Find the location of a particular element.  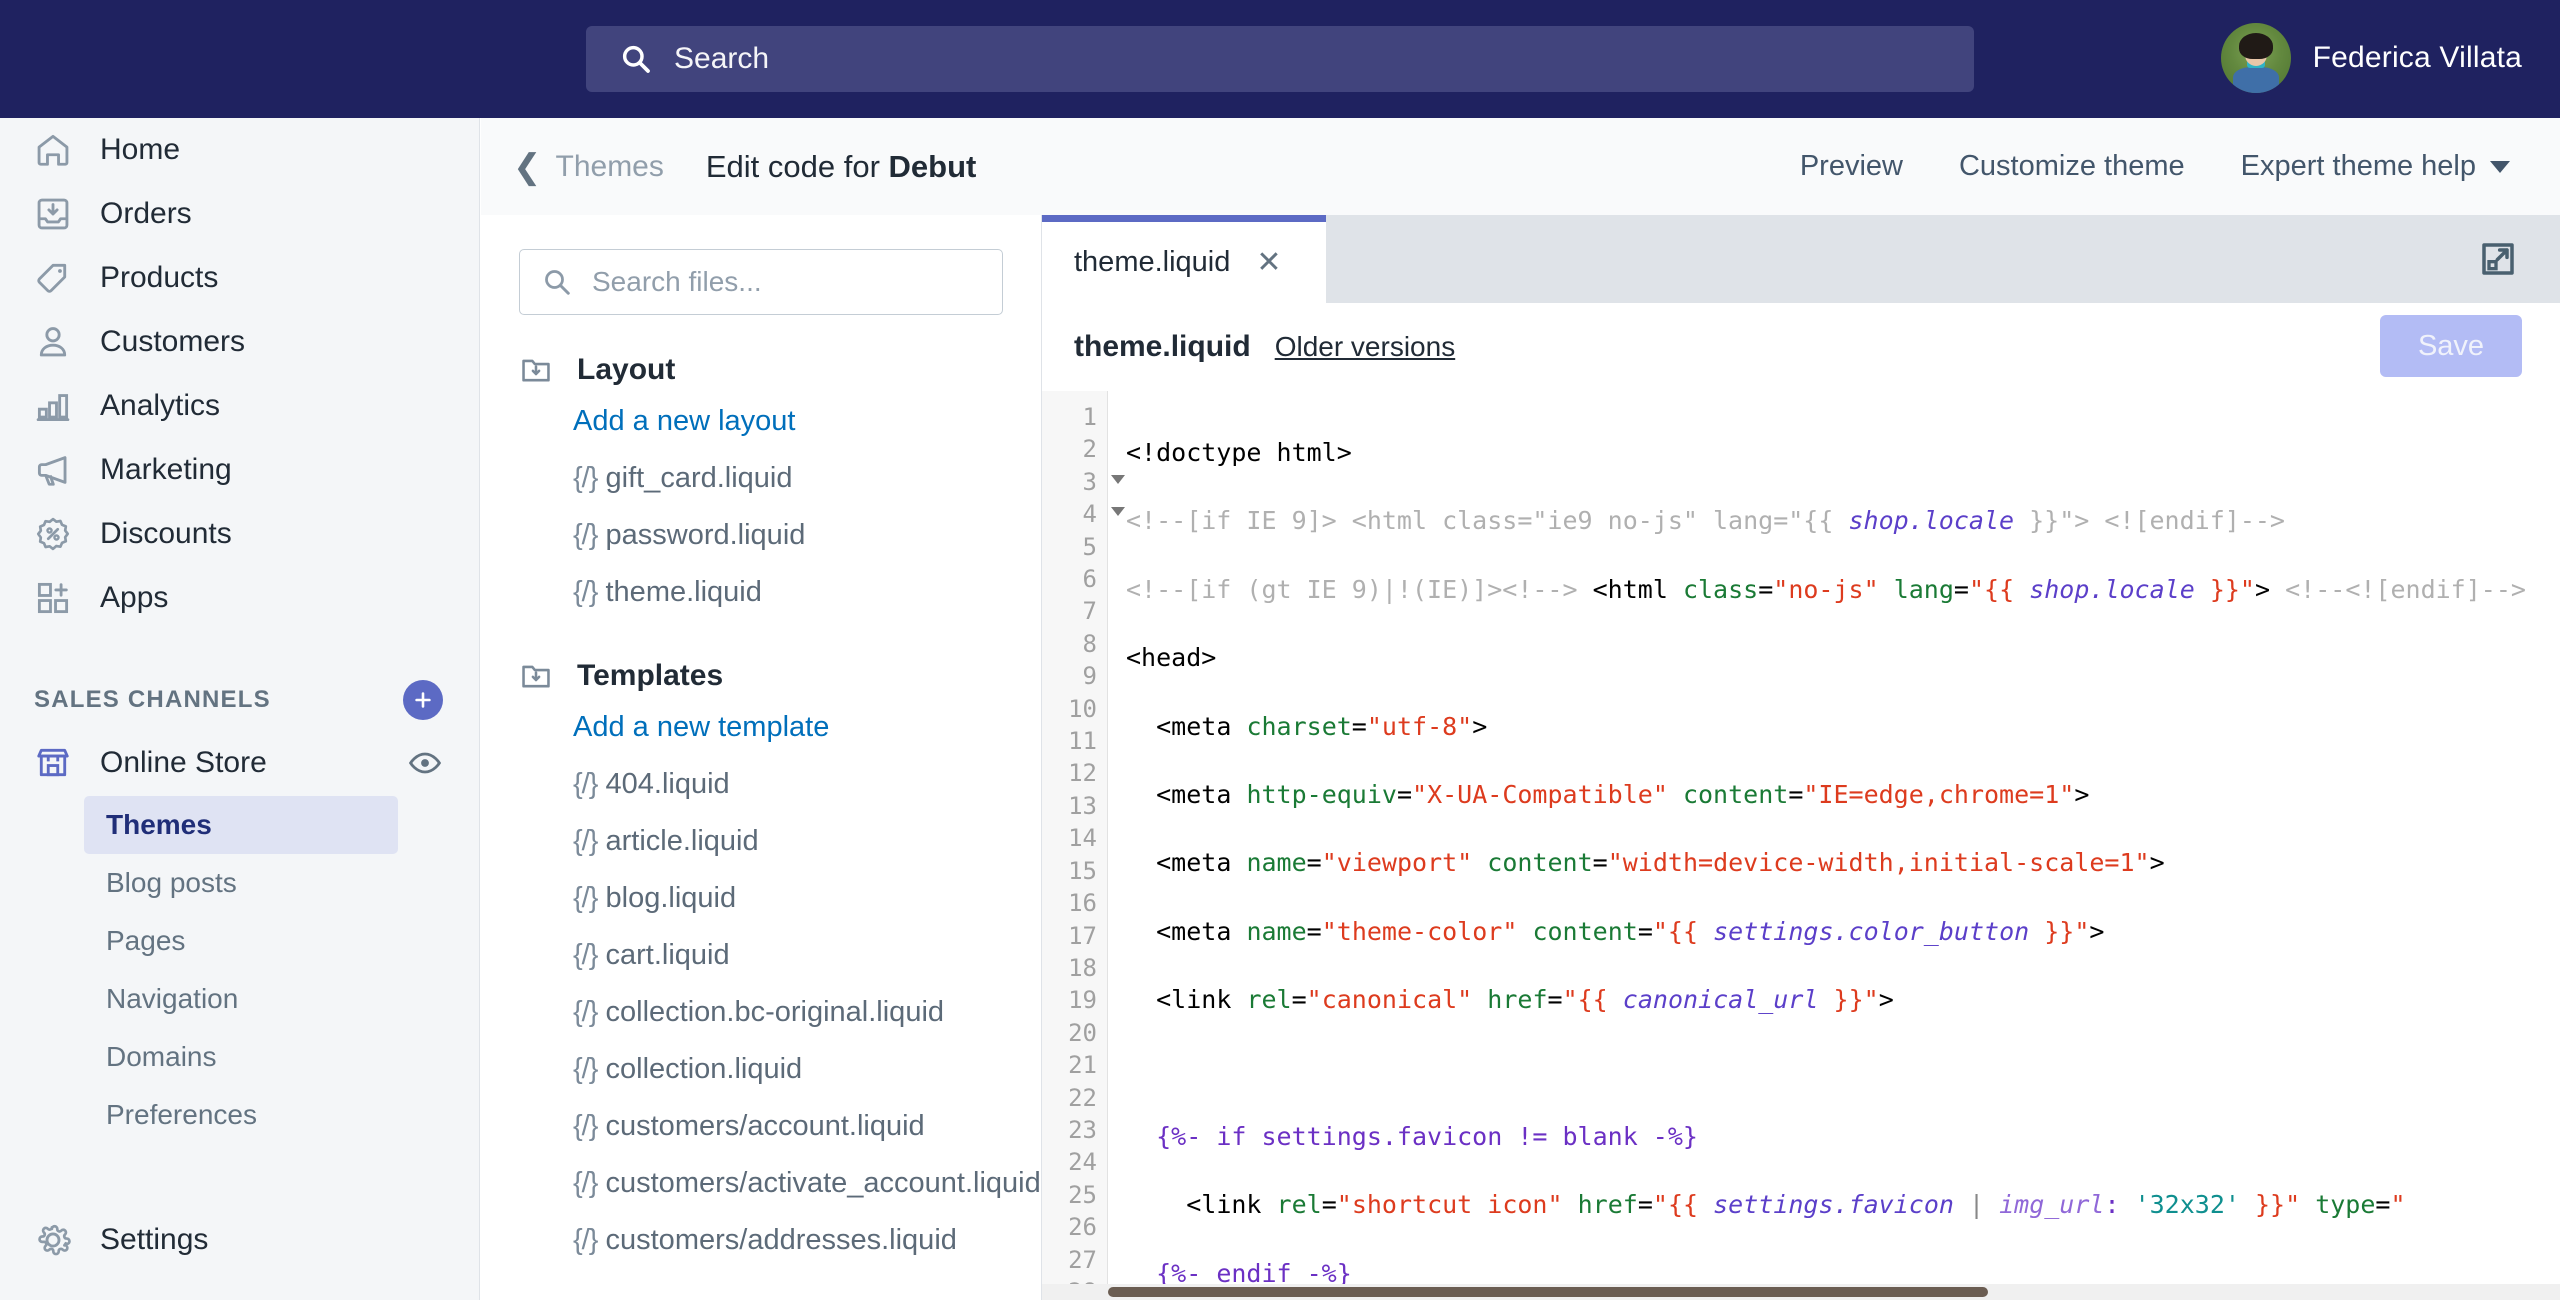

older-versions-link: Older versions is located at coordinates (1365, 347).